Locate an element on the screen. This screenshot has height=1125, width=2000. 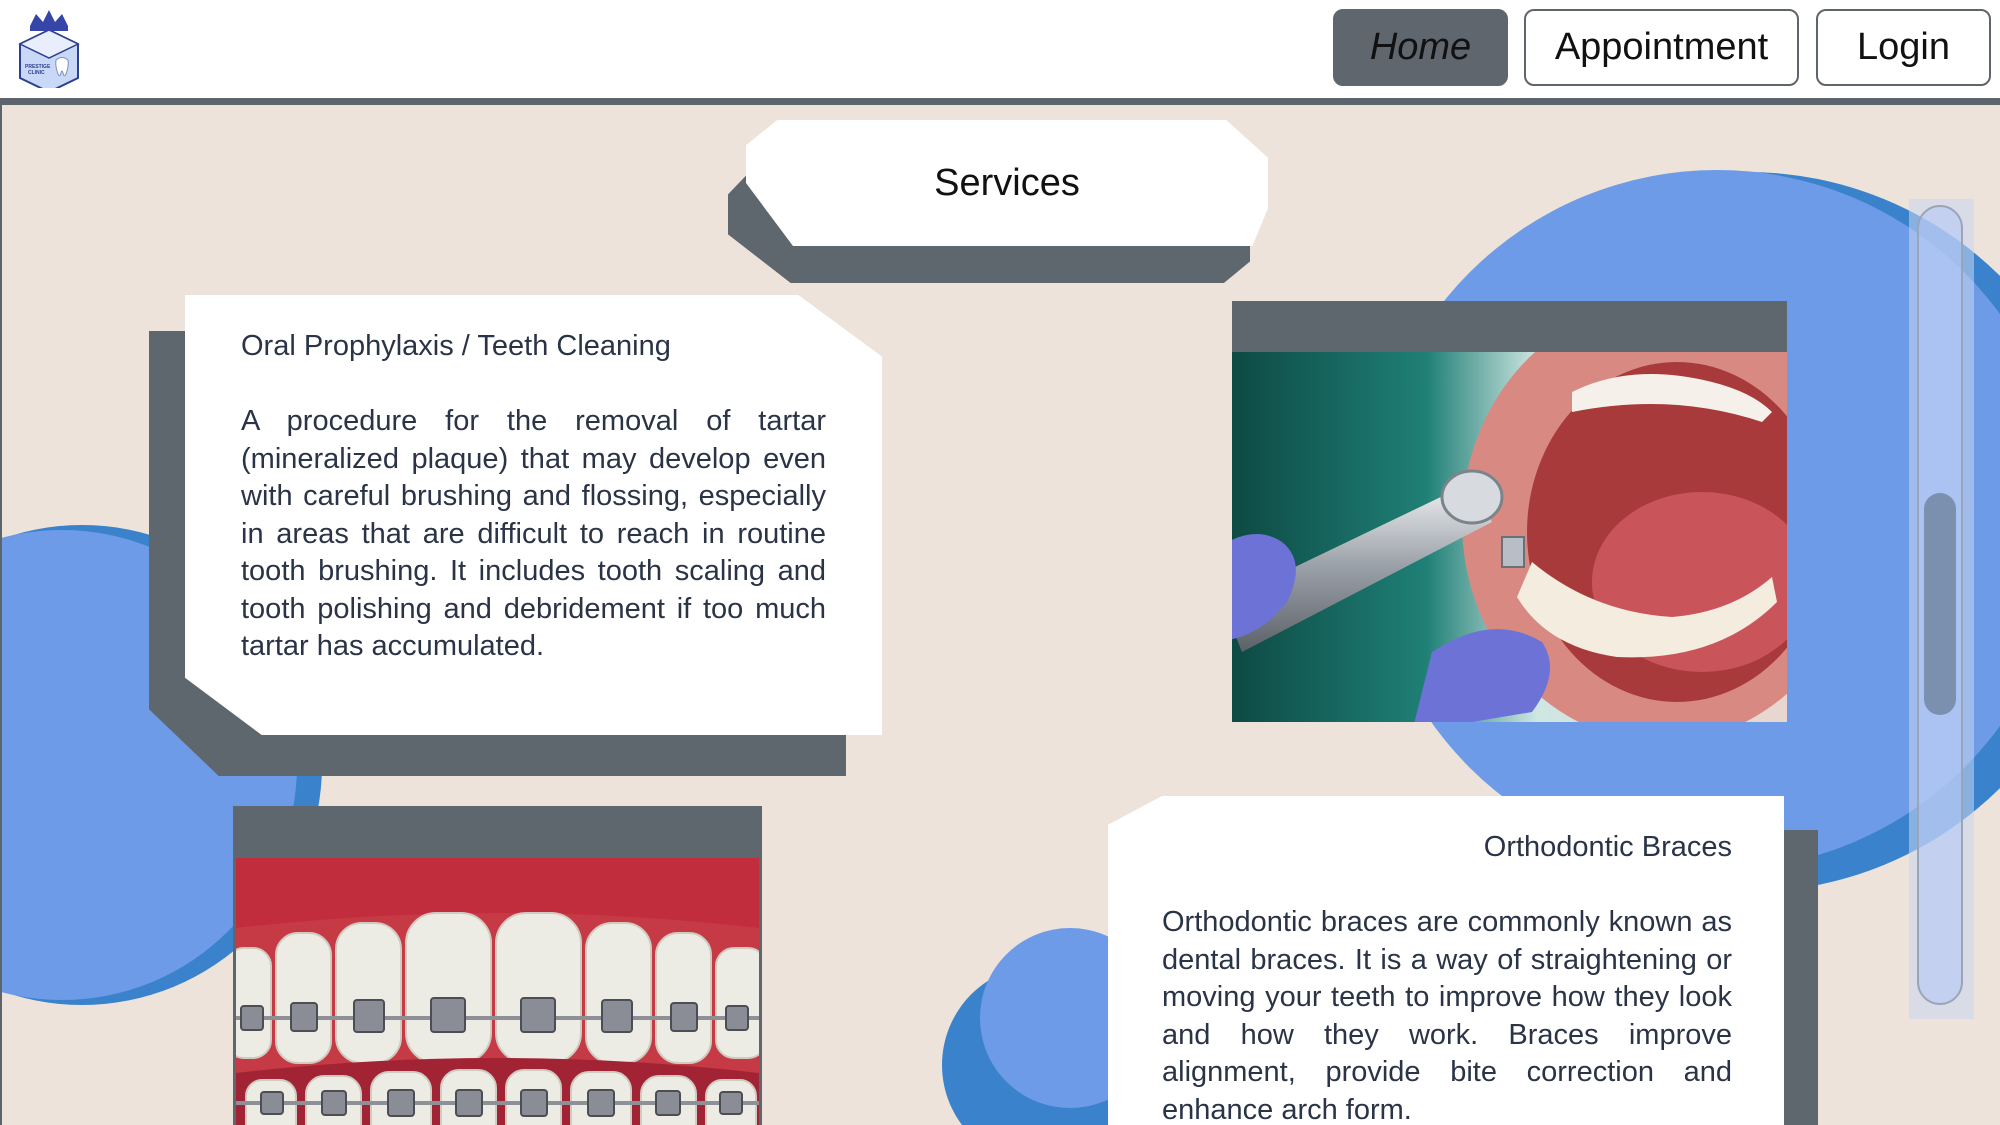
braces-photo-frame is located at coordinates (497, 965).